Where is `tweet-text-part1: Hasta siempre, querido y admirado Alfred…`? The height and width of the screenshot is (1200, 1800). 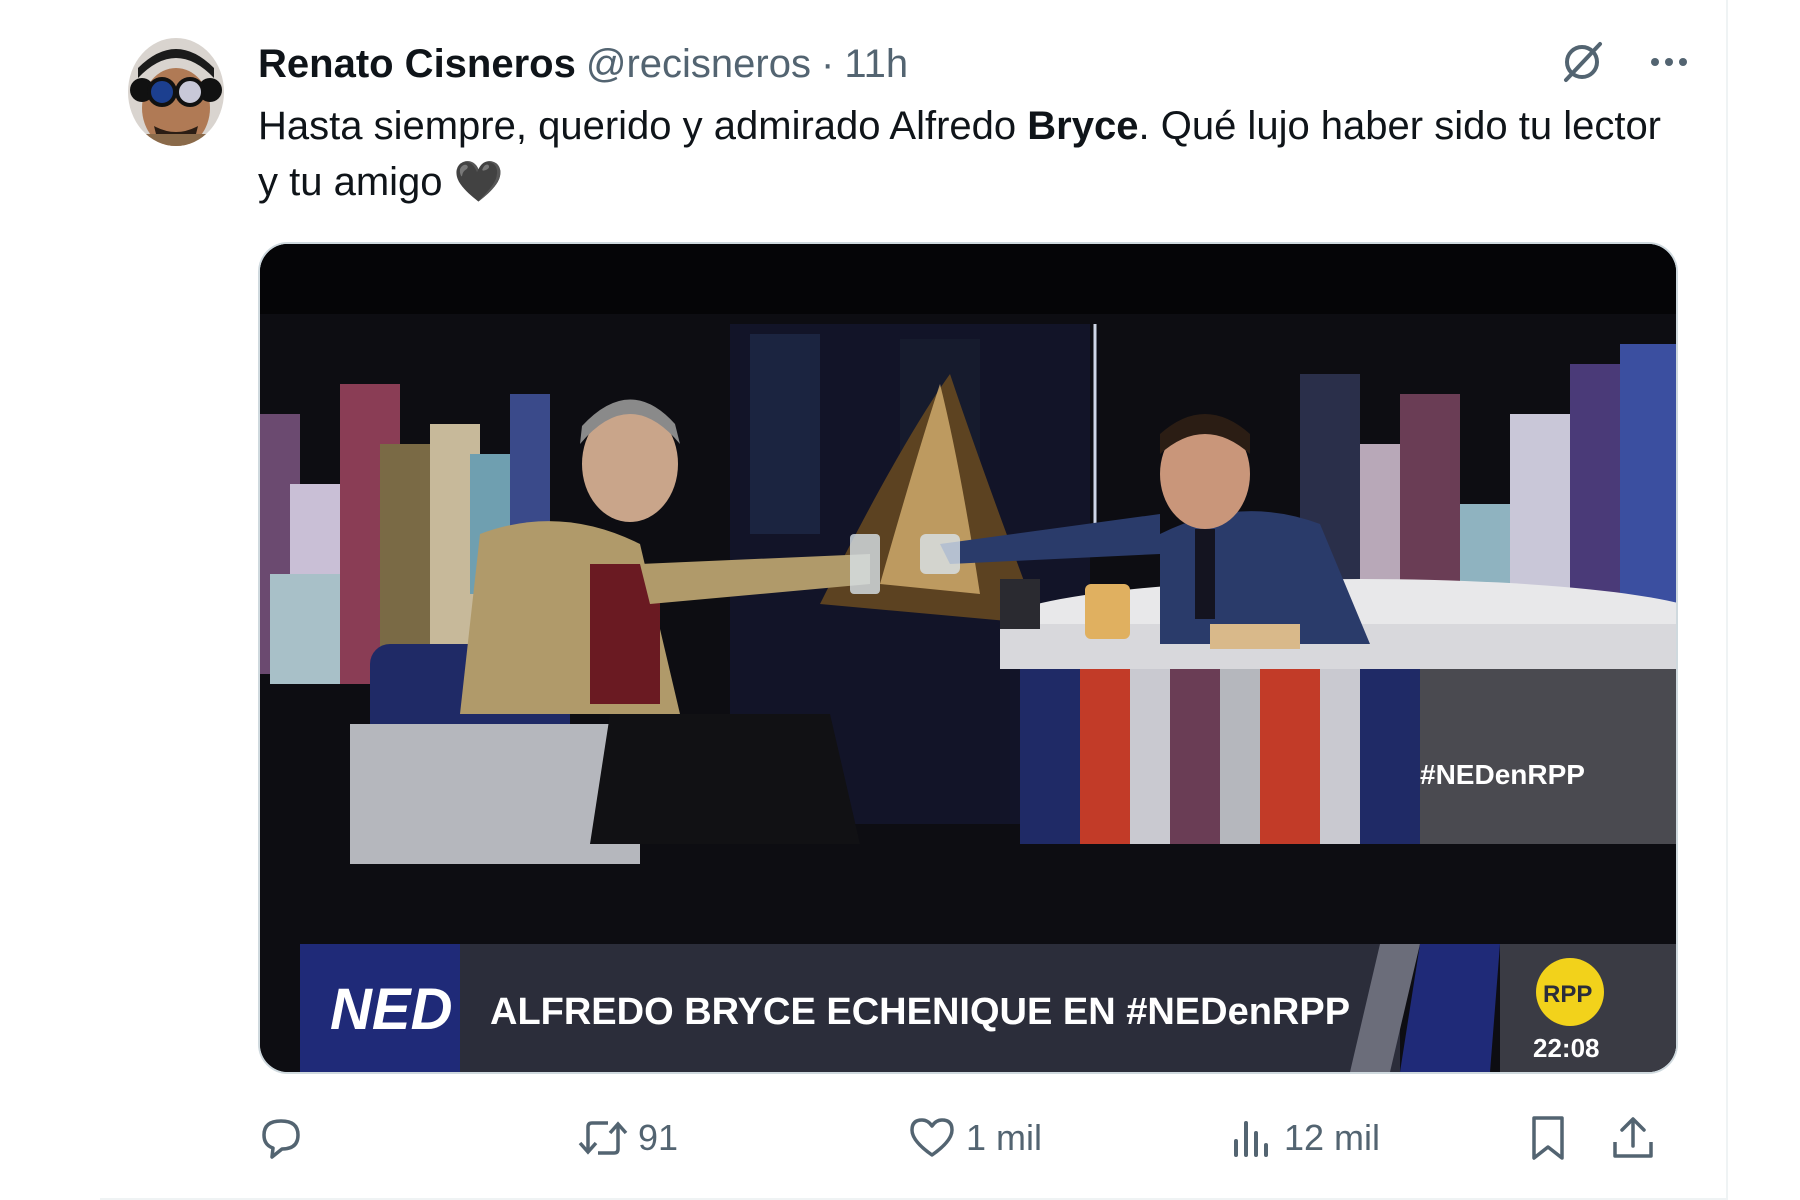 tweet-text-part1: Hasta siempre, querido y admirado Alfred… is located at coordinates (643, 126).